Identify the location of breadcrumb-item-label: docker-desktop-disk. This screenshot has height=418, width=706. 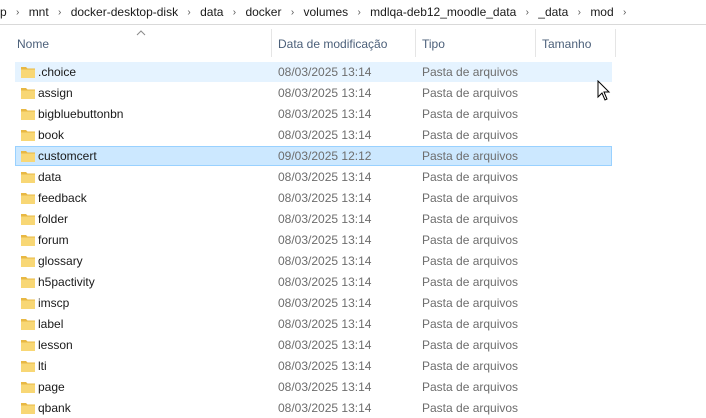
(124, 12).